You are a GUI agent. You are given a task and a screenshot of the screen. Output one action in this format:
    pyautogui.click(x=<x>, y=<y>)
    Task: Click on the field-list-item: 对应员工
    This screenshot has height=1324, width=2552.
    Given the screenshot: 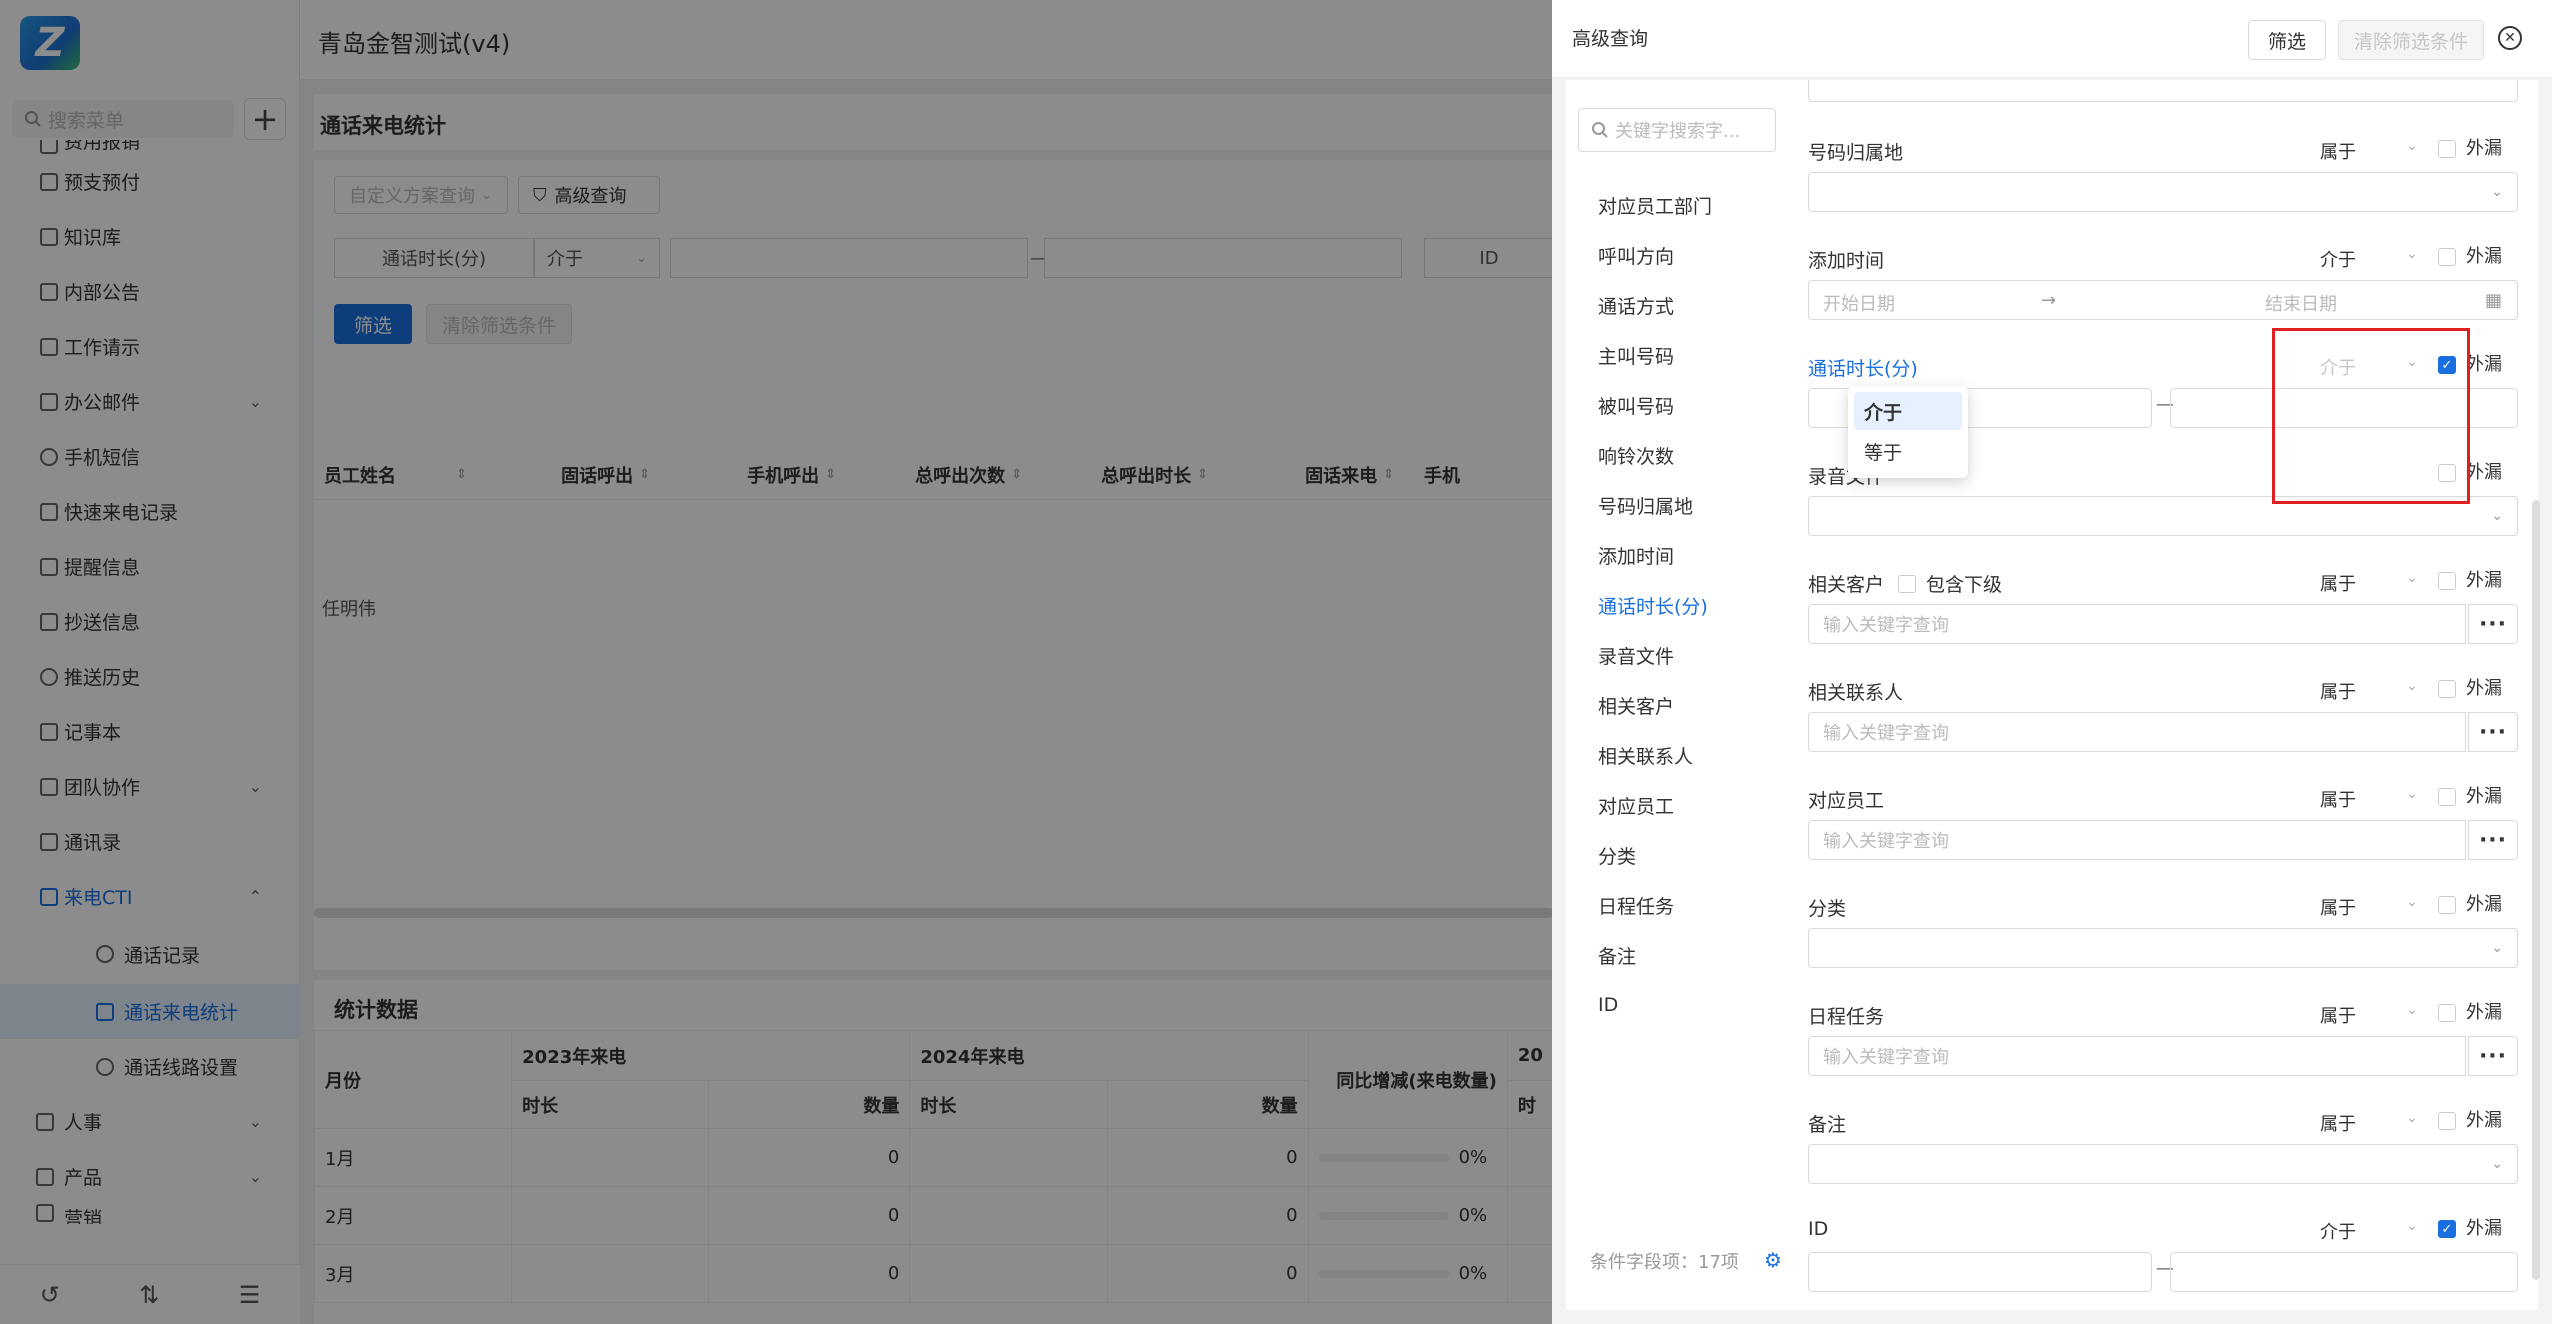 What is the action you would take?
    pyautogui.click(x=1688, y=805)
    